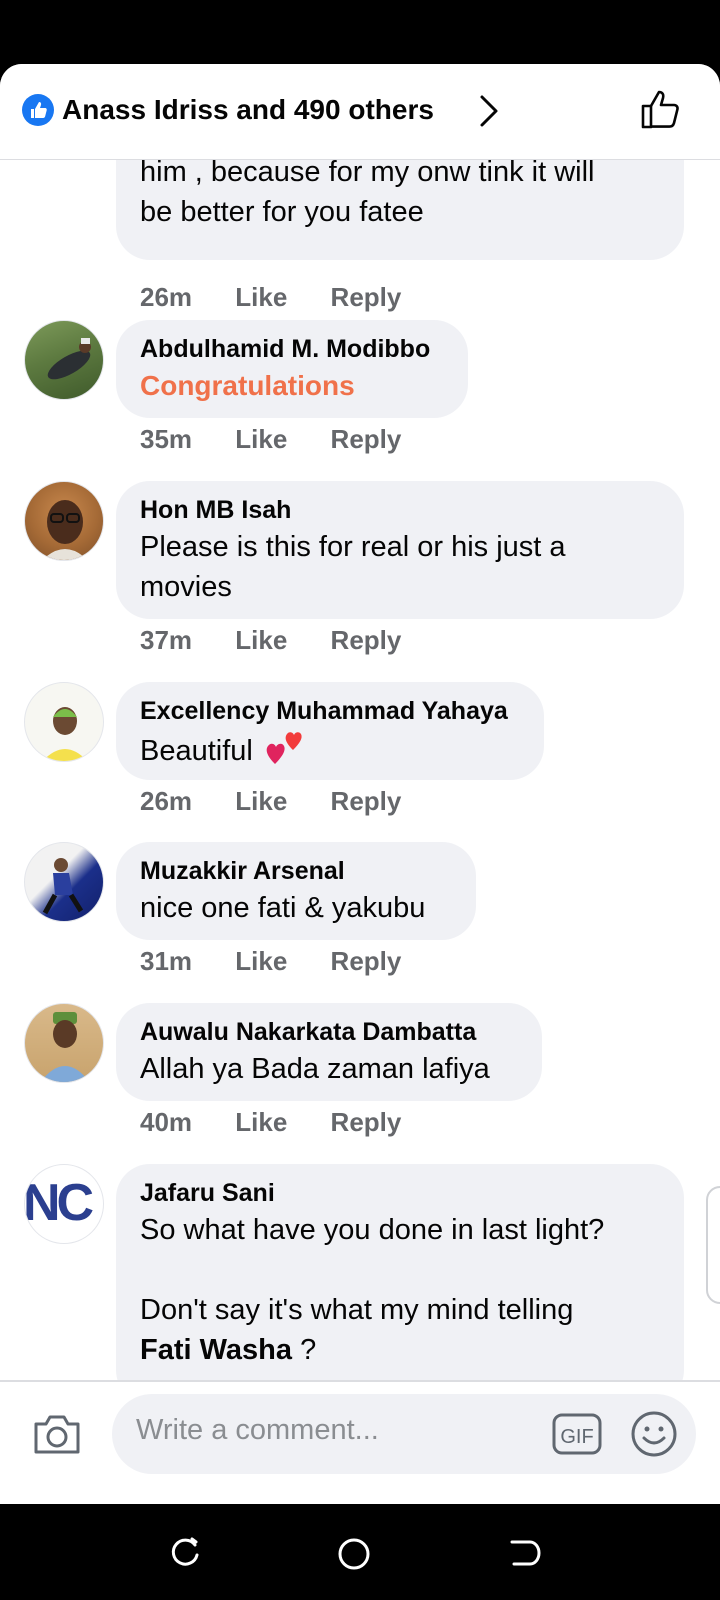  Describe the element at coordinates (282, 212) in the screenshot. I see `comment-text: be better for you fatee` at that location.